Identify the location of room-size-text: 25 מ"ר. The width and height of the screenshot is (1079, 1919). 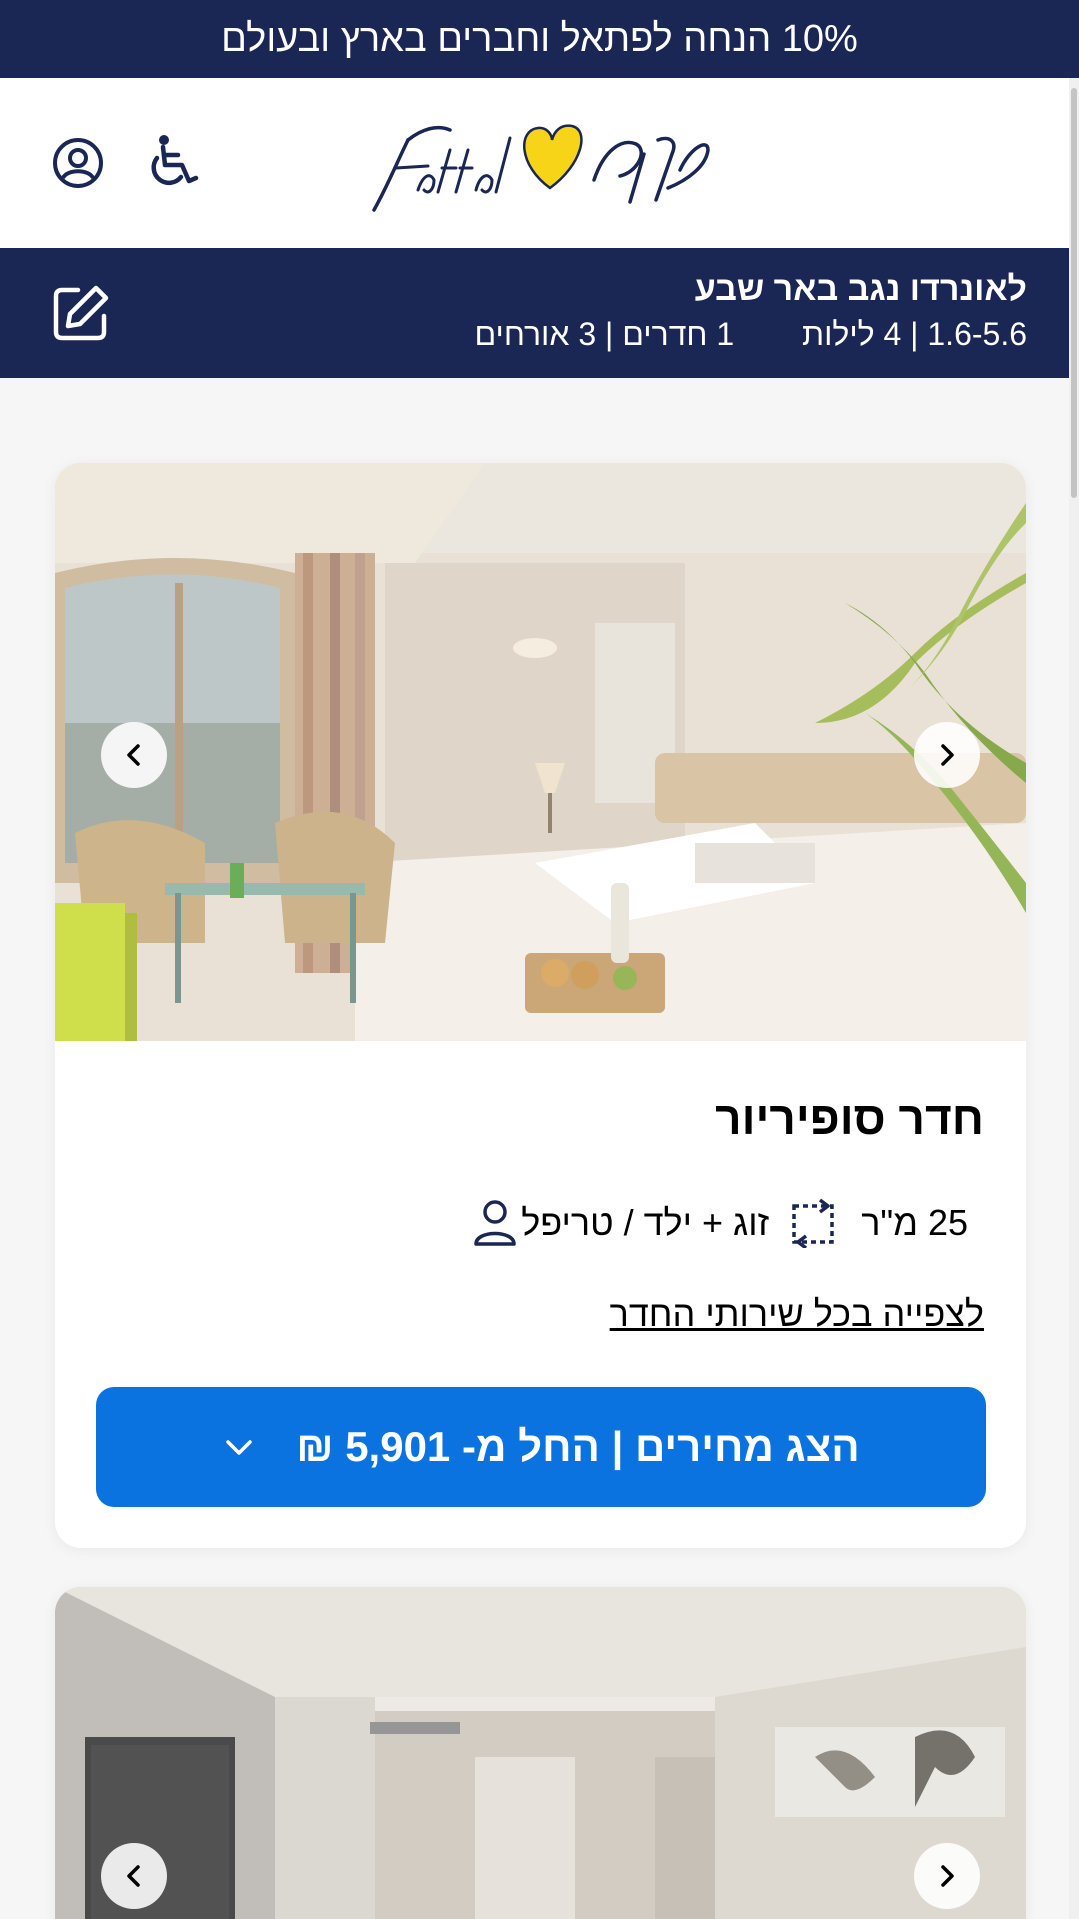
(914, 1222).